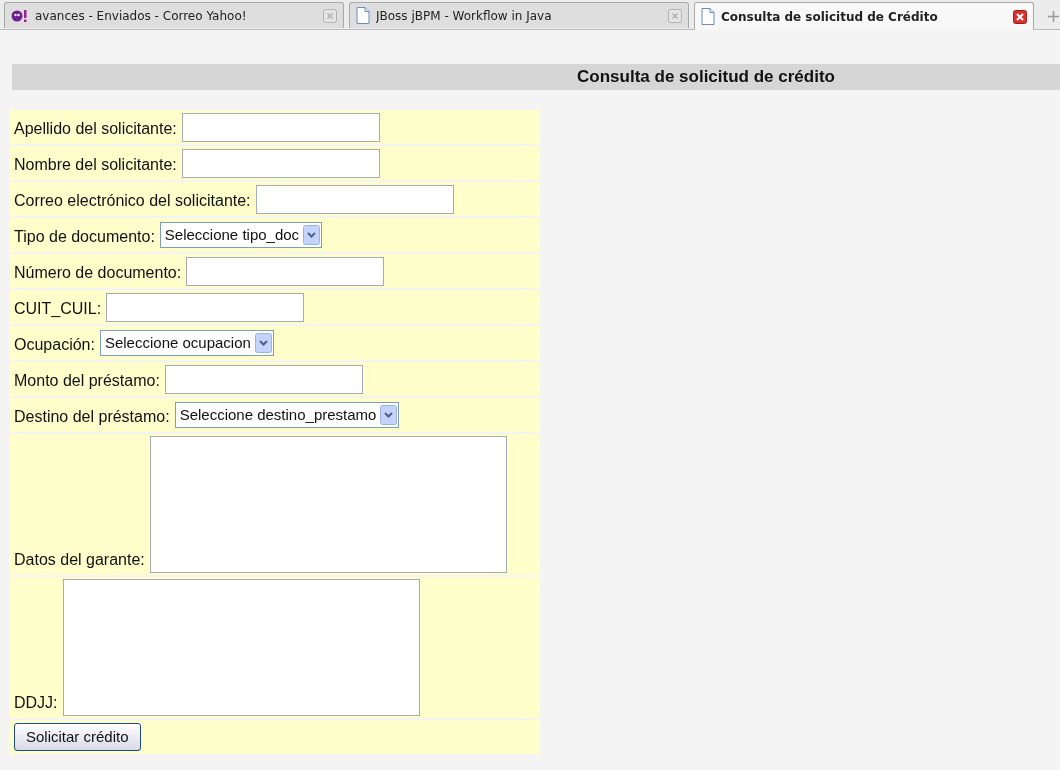 The height and width of the screenshot is (770, 1060). I want to click on browser-tab: JBoss jBPM - Workflow in Java, so click(519, 15).